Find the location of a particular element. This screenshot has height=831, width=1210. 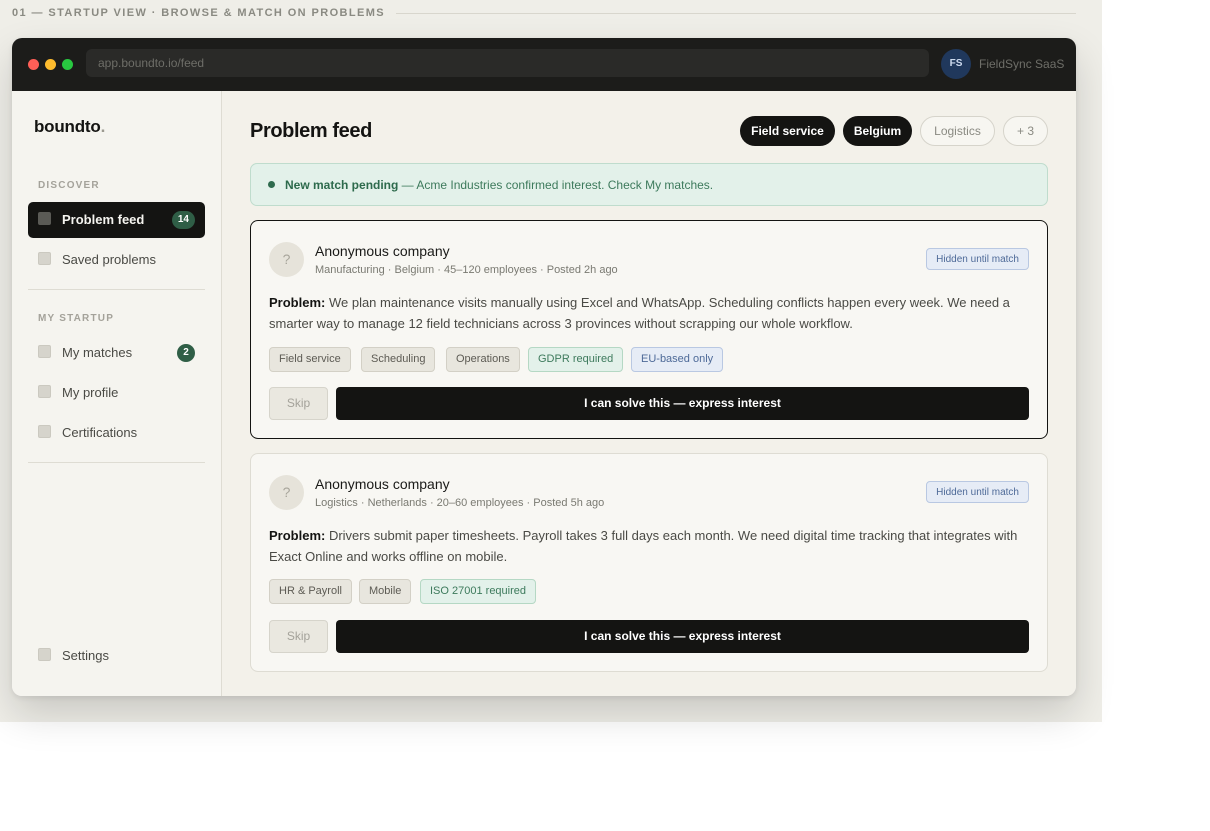

sidebar-item-label: My profile is located at coordinates (90, 392).